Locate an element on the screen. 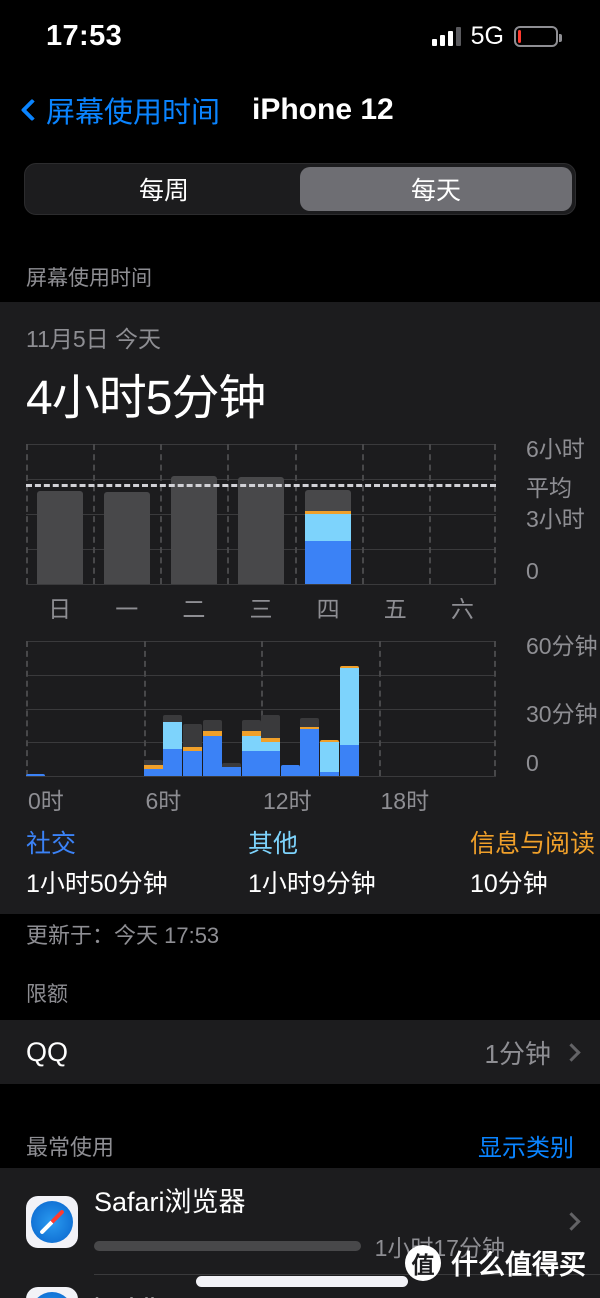  app-name: Safari浏览器 is located at coordinates (170, 1202).